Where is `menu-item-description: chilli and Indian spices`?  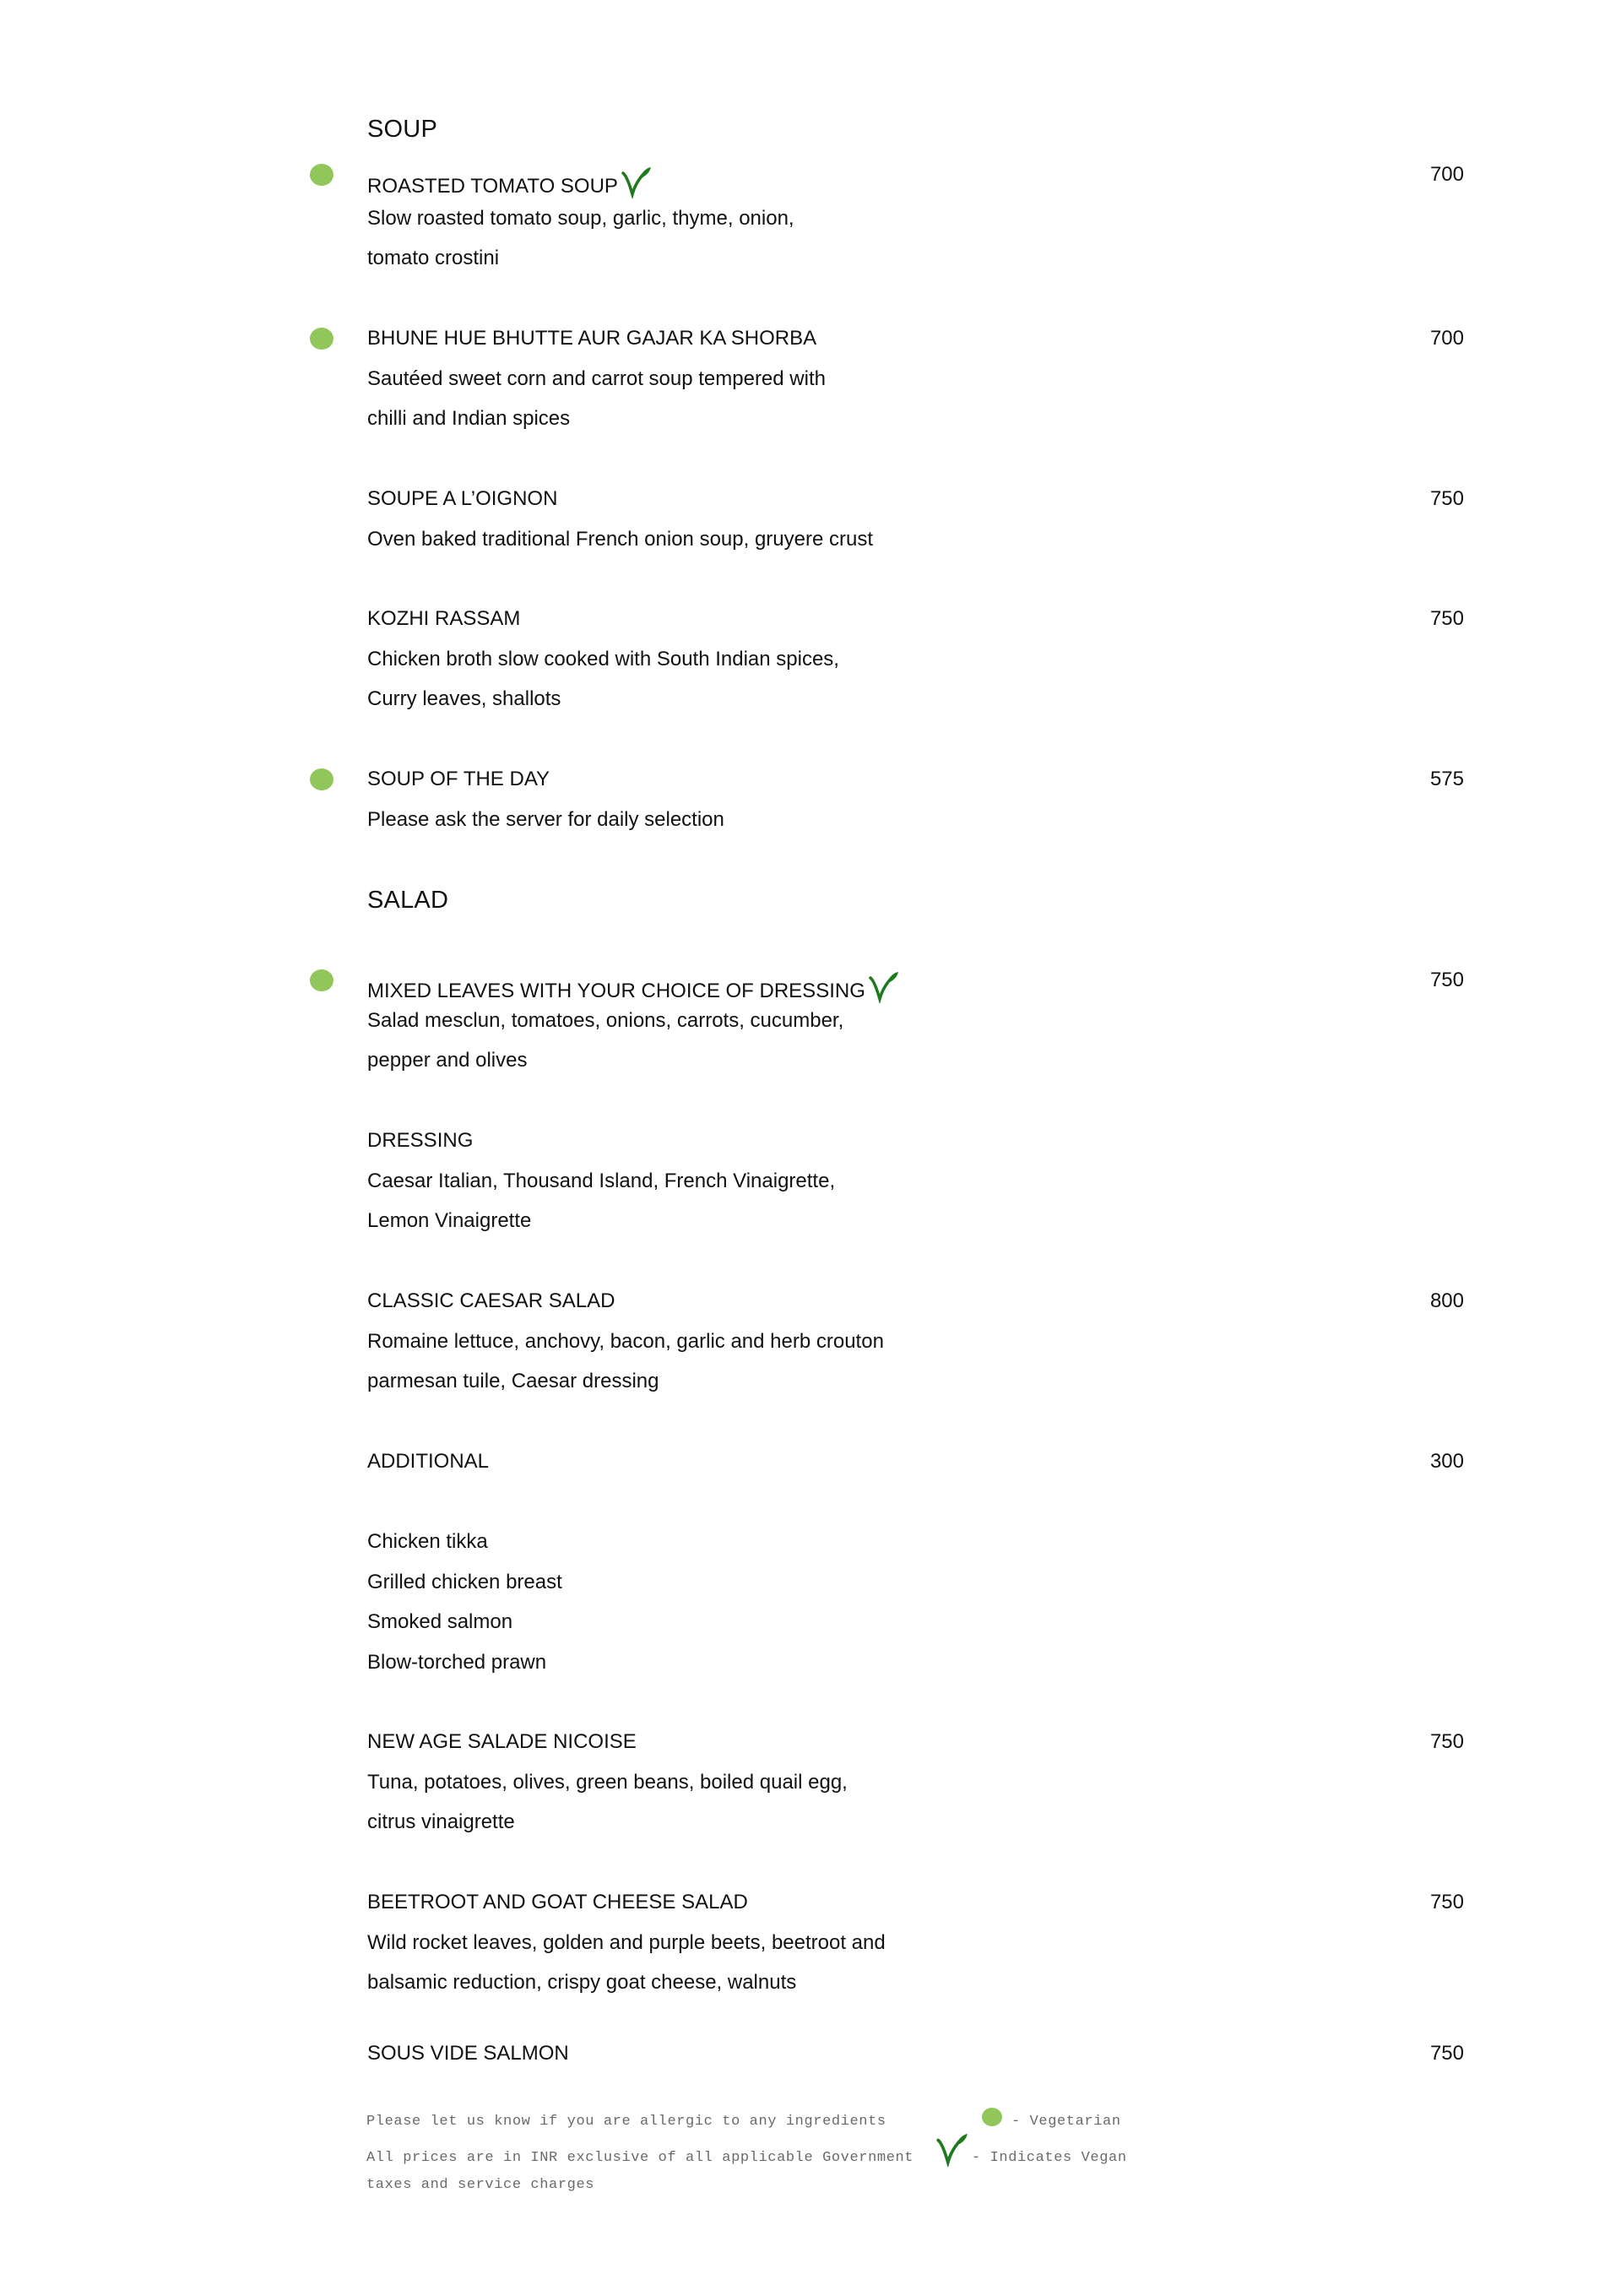 menu-item-description: chilli and Indian spices is located at coordinates (469, 418).